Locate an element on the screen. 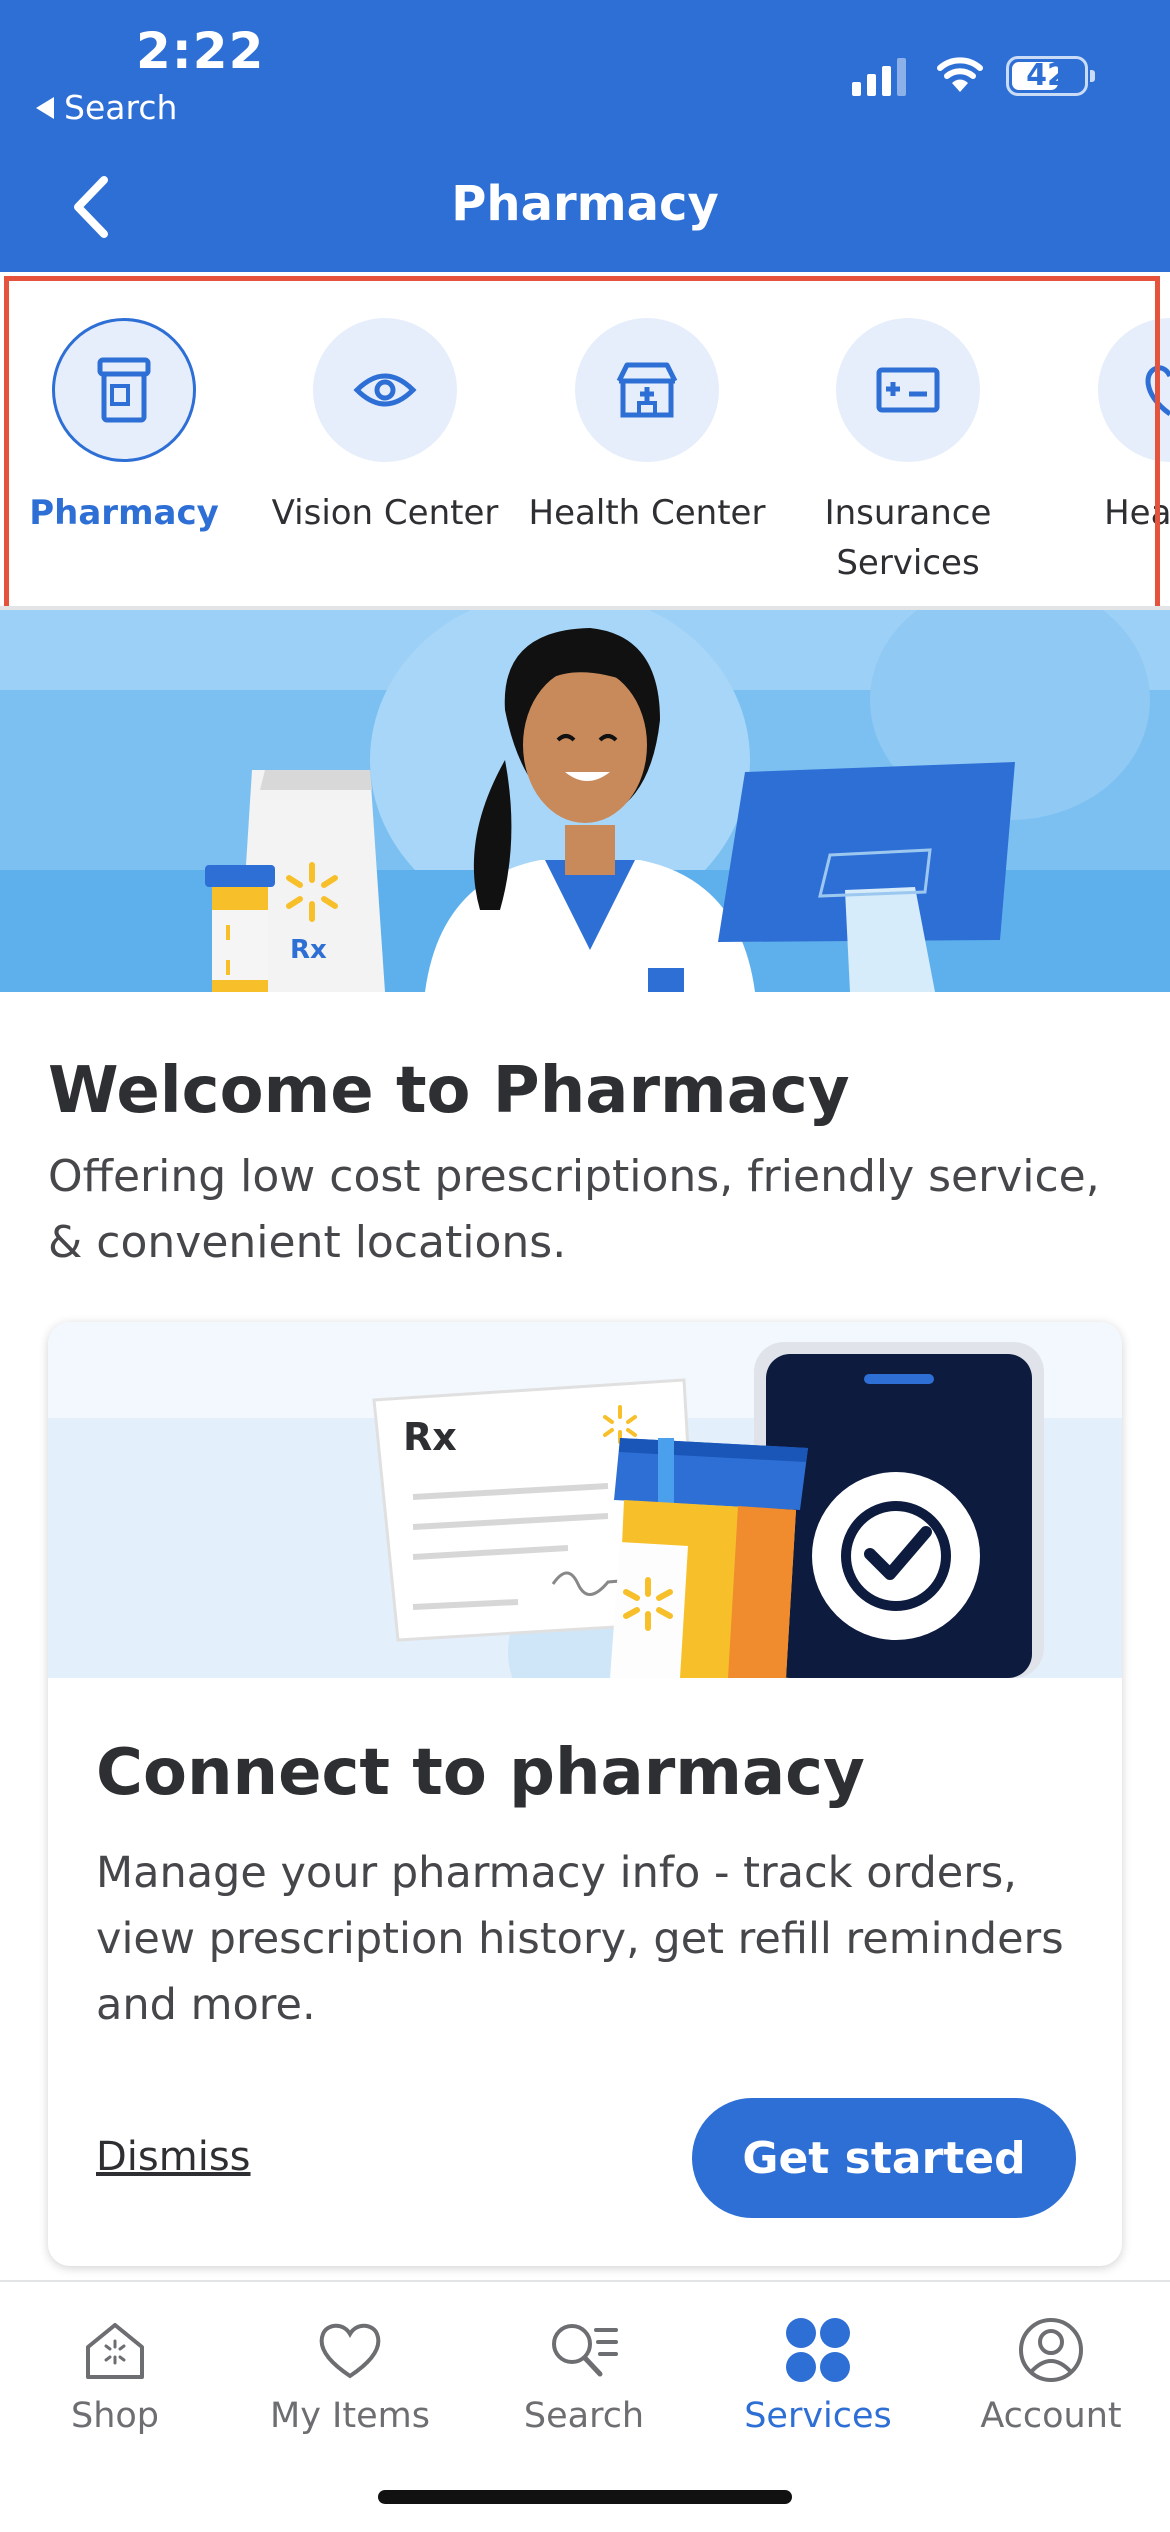 The height and width of the screenshot is (2532, 1170). battery-indicator: 42 is located at coordinates (1047, 76).